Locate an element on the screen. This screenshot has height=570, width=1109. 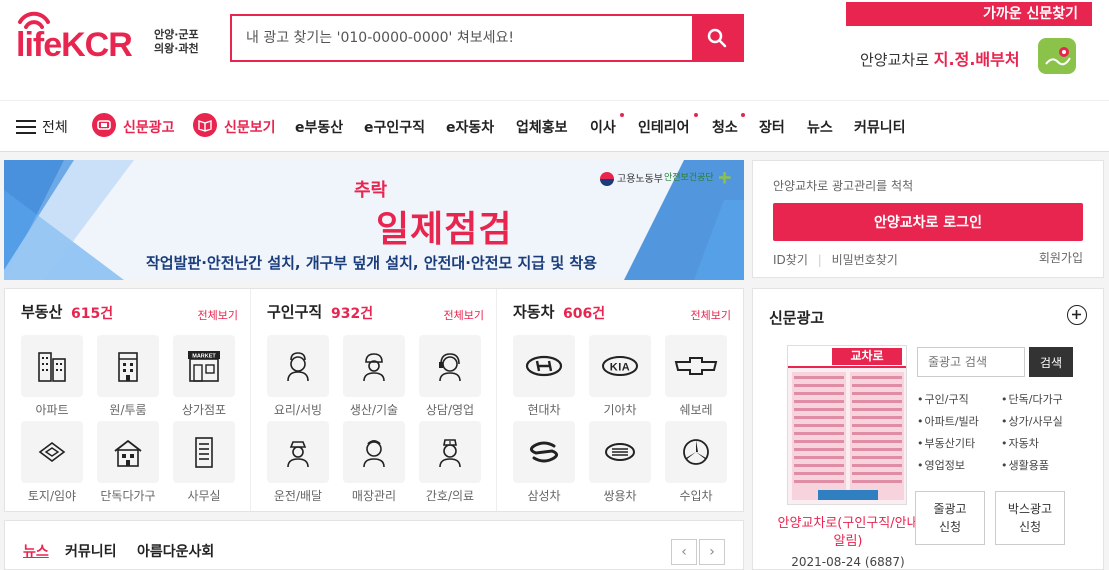
next-button: › is located at coordinates (712, 552).